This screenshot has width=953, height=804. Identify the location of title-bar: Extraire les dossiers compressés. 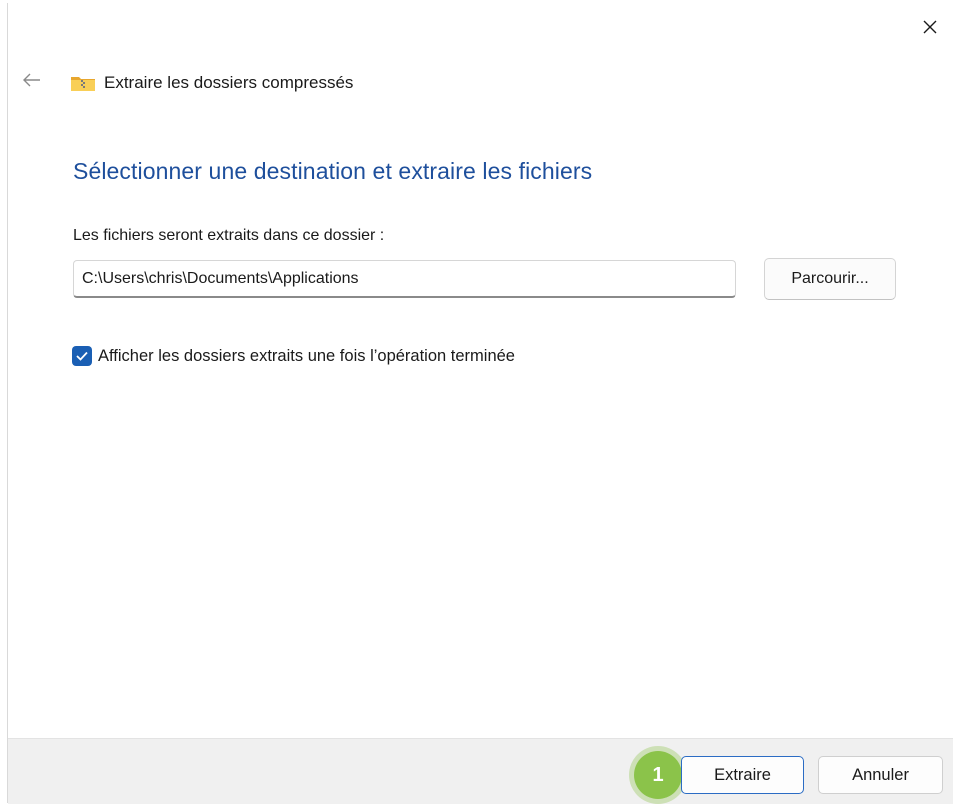
(211, 83).